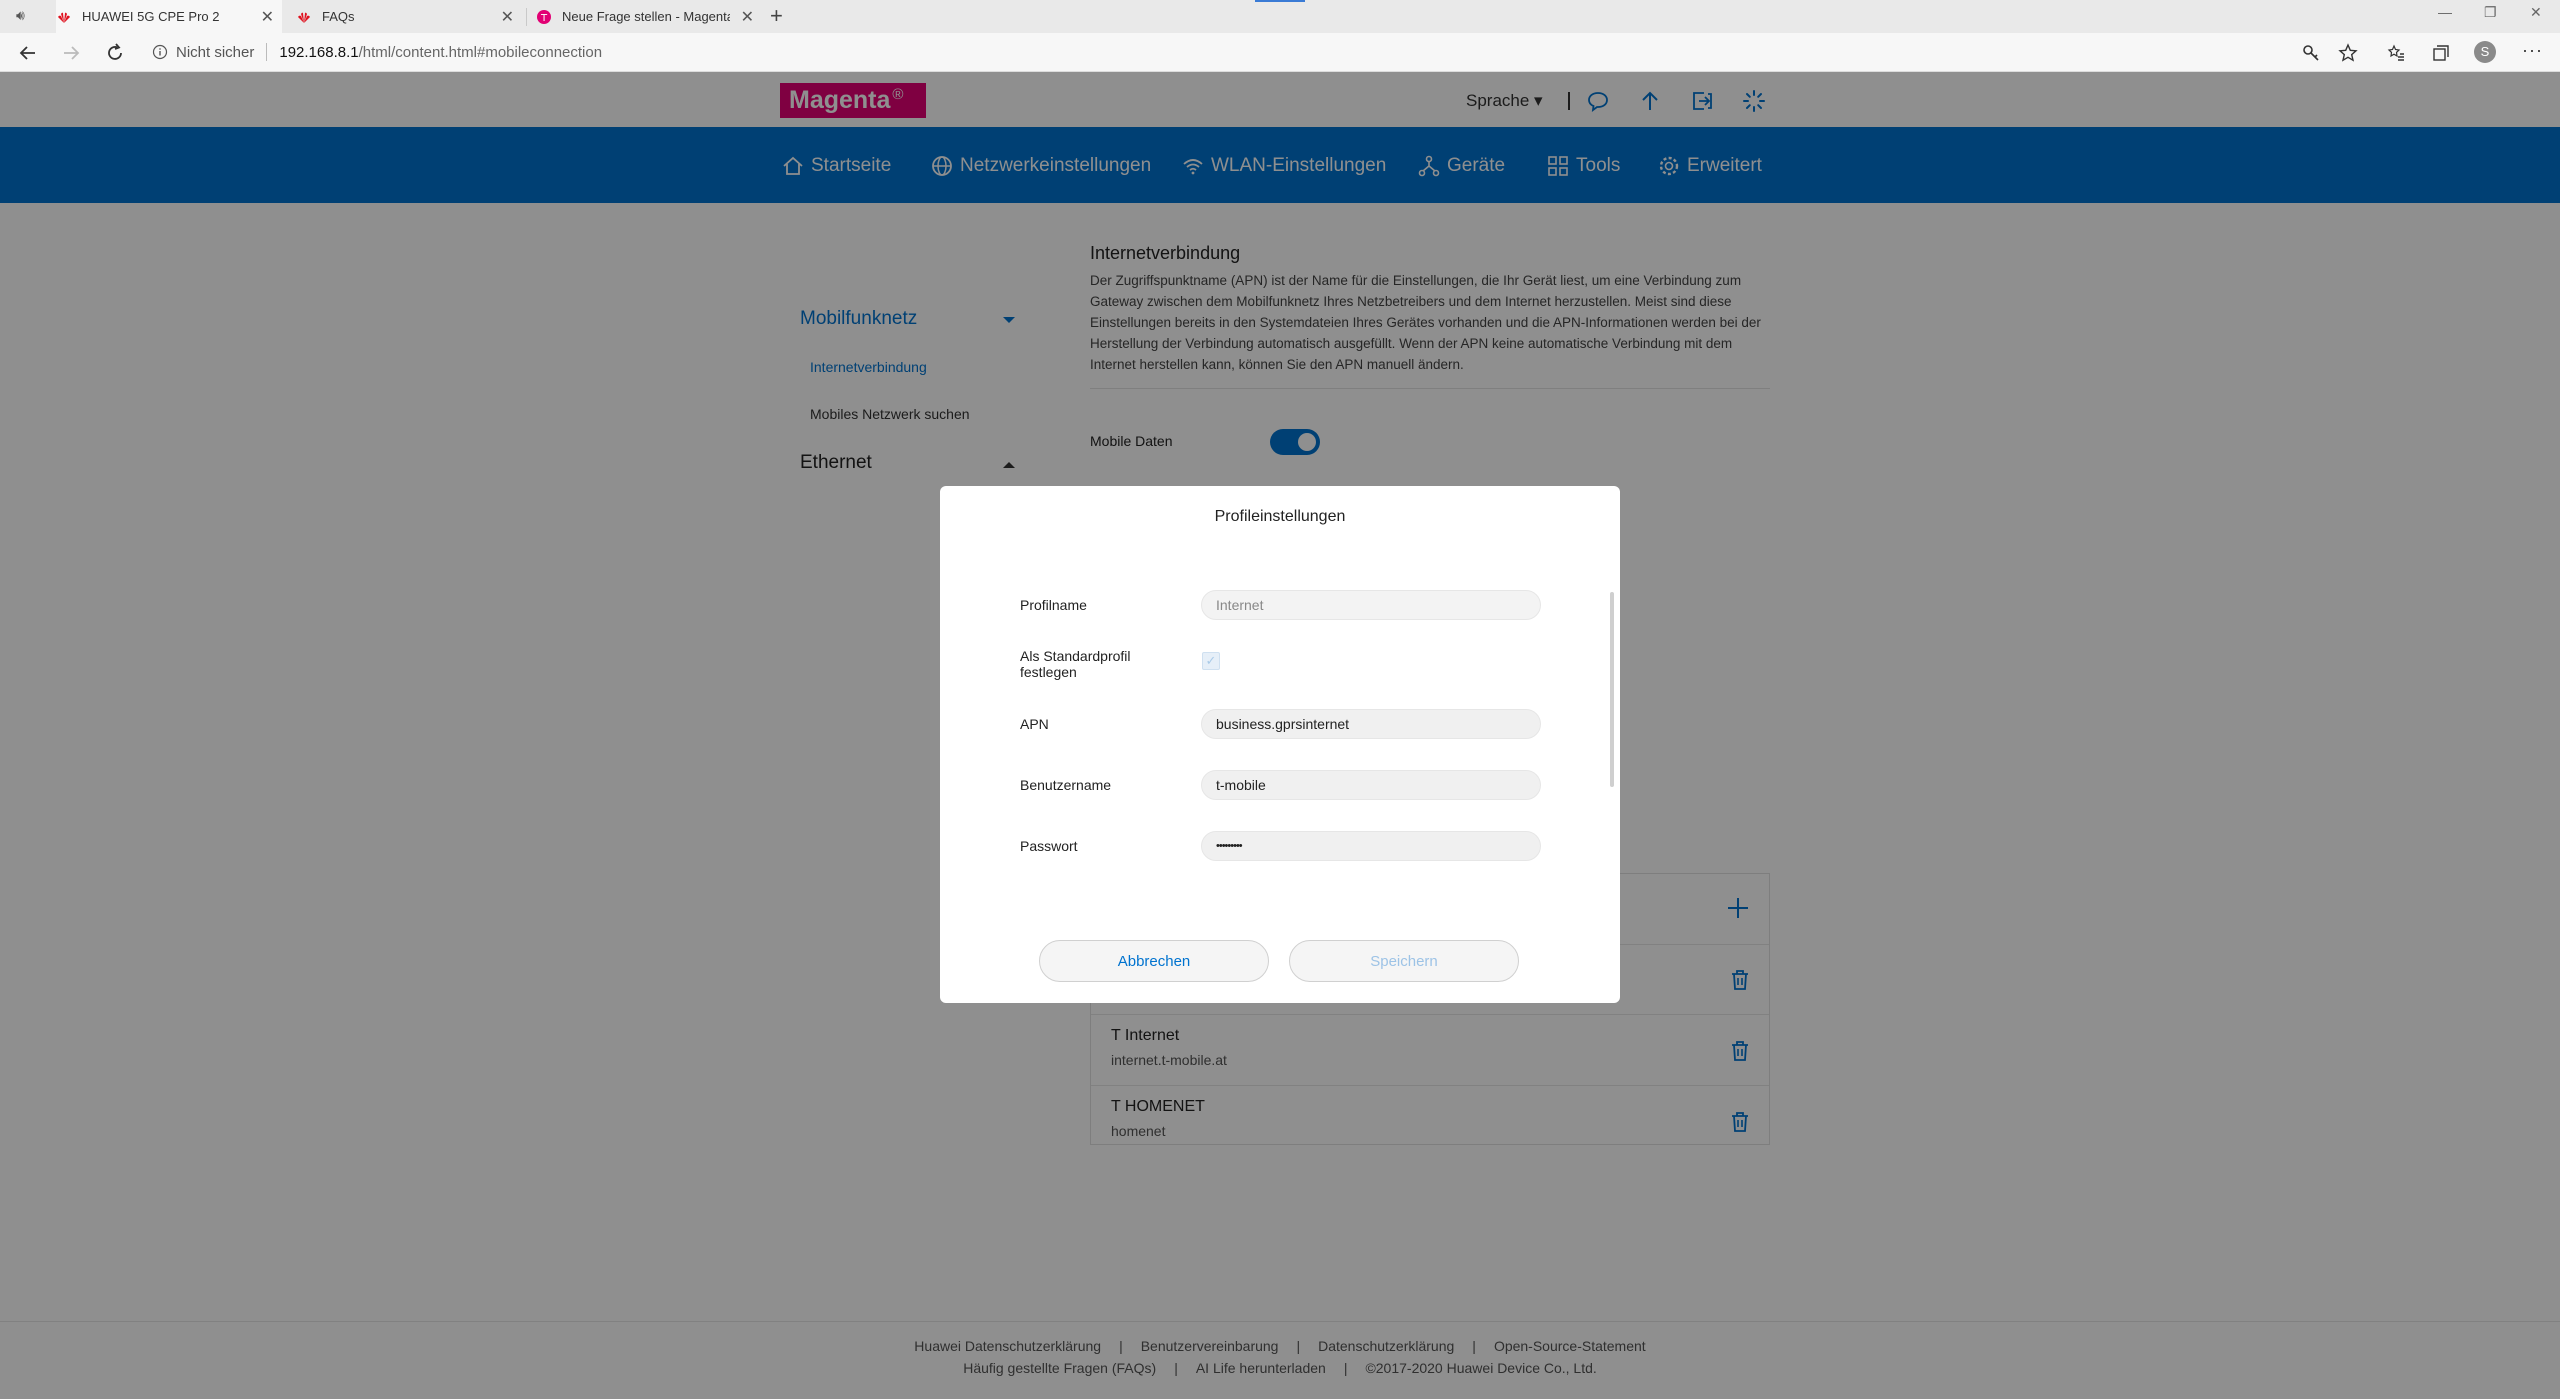 This screenshot has height=1400, width=2560. What do you see at coordinates (2441, 53) in the screenshot?
I see `collections-icon` at bounding box center [2441, 53].